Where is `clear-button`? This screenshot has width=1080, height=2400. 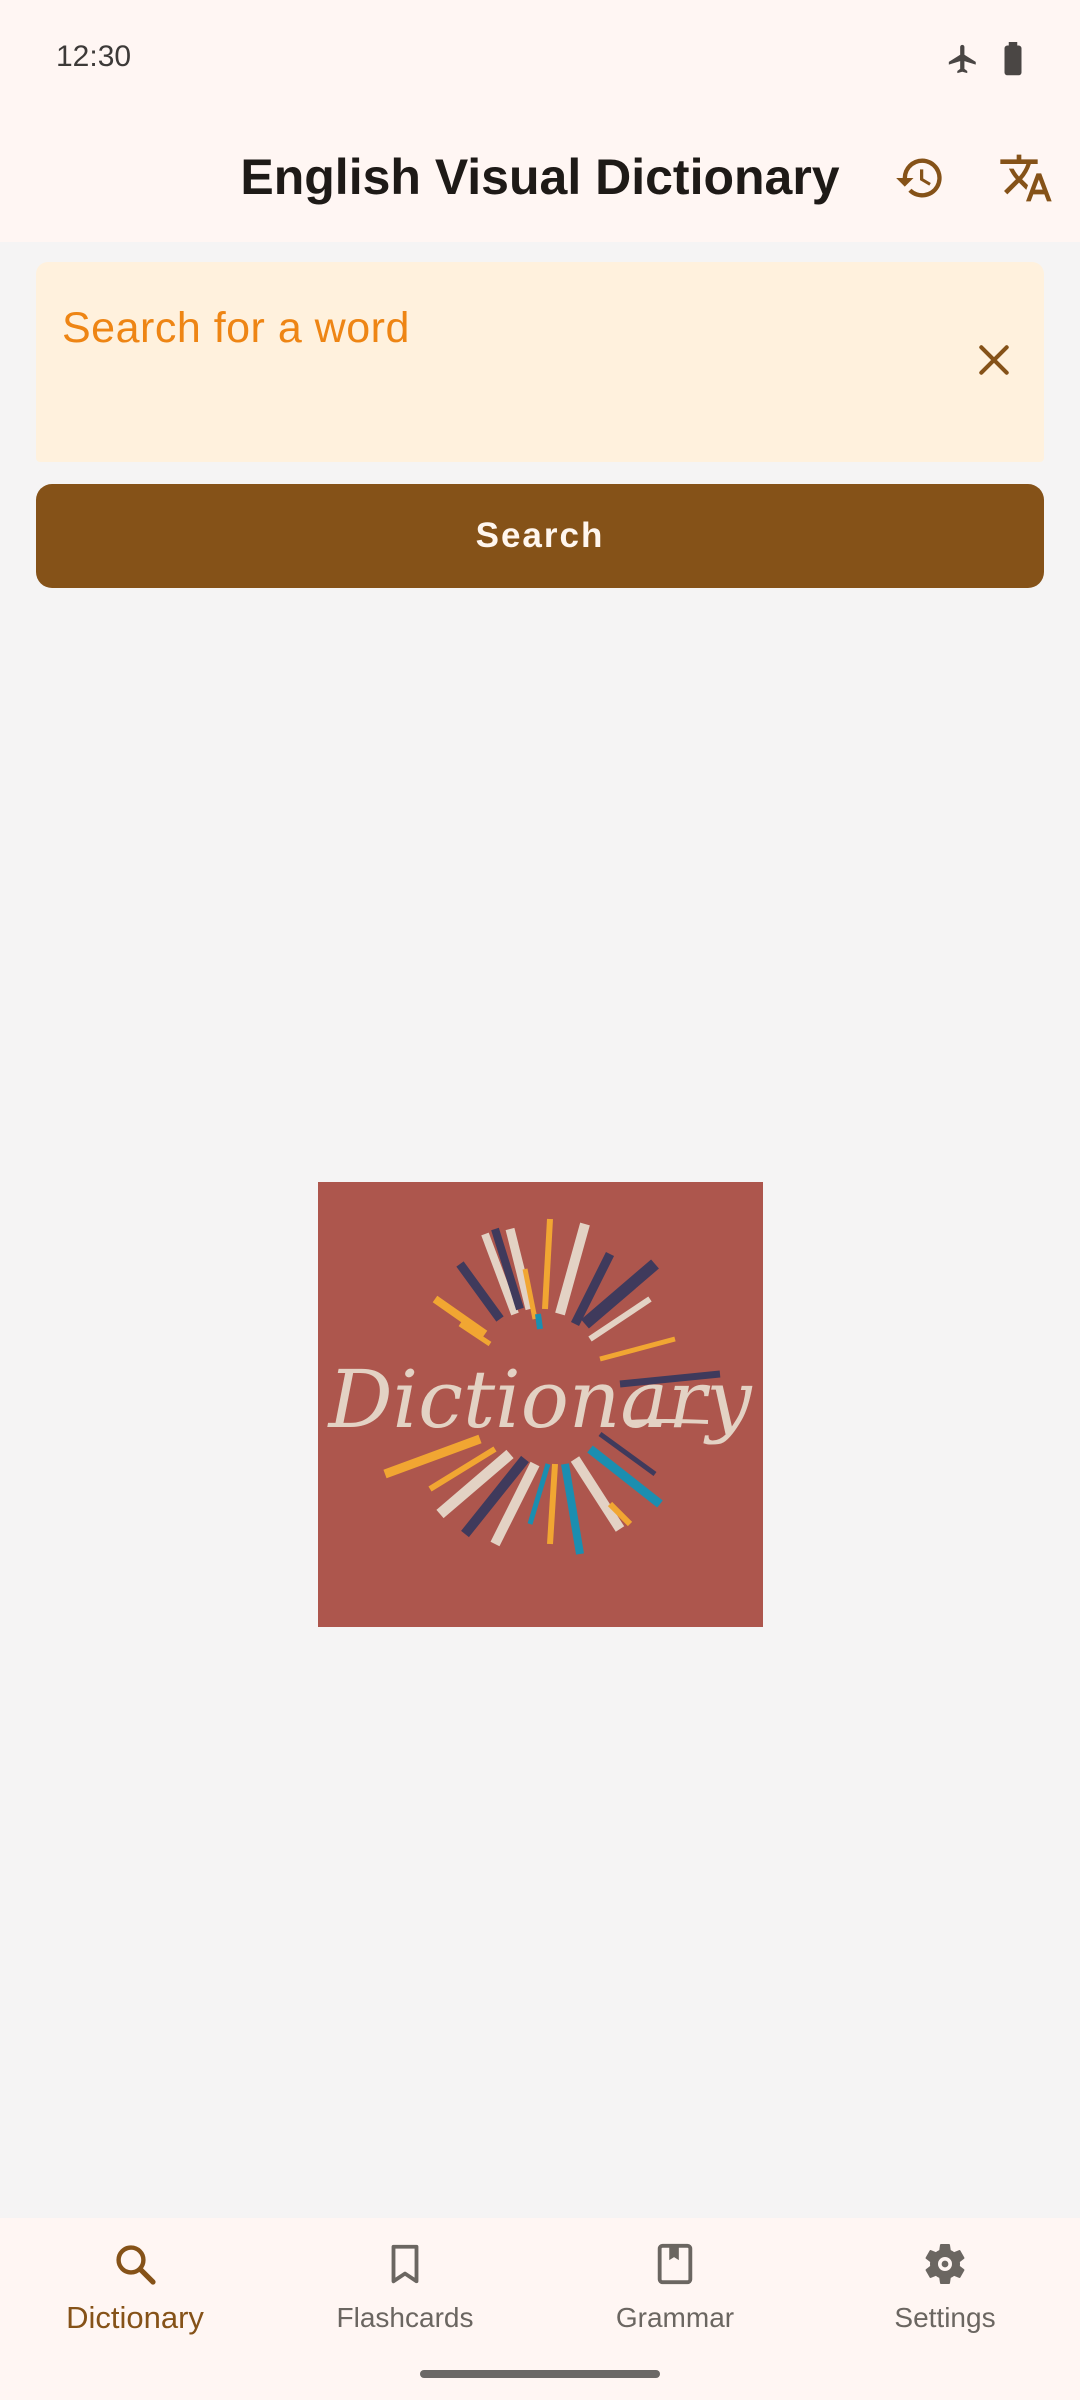
clear-button is located at coordinates (994, 362).